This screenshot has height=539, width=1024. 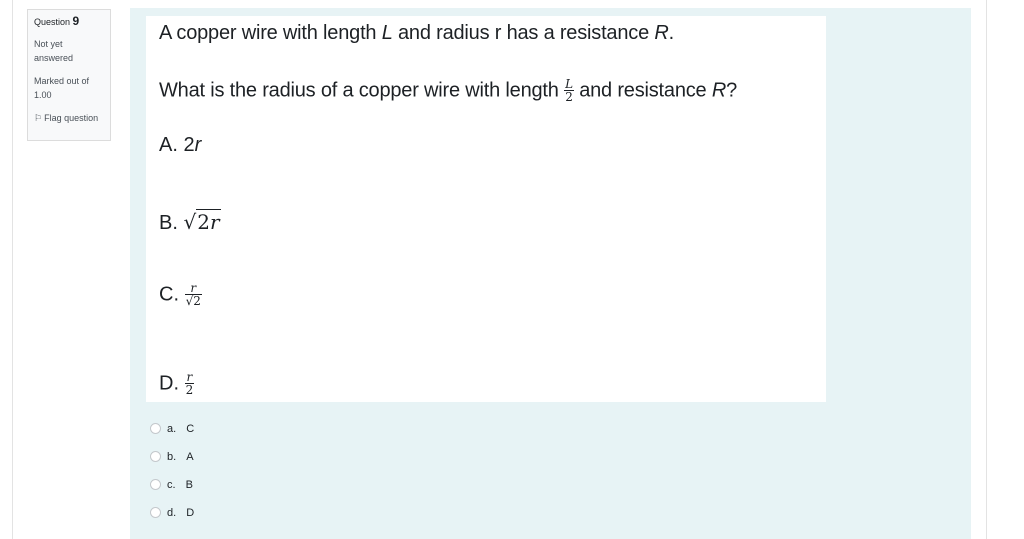 What do you see at coordinates (193, 288) in the screenshot?
I see `option-c-numerator: r` at bounding box center [193, 288].